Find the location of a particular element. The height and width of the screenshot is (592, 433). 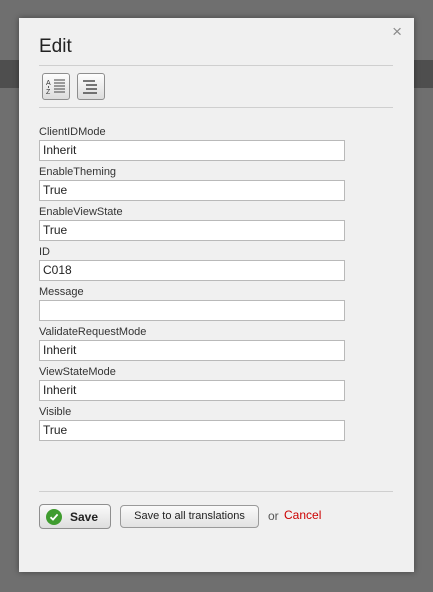

label-enableviewstate: EnableViewState is located at coordinates (81, 212).